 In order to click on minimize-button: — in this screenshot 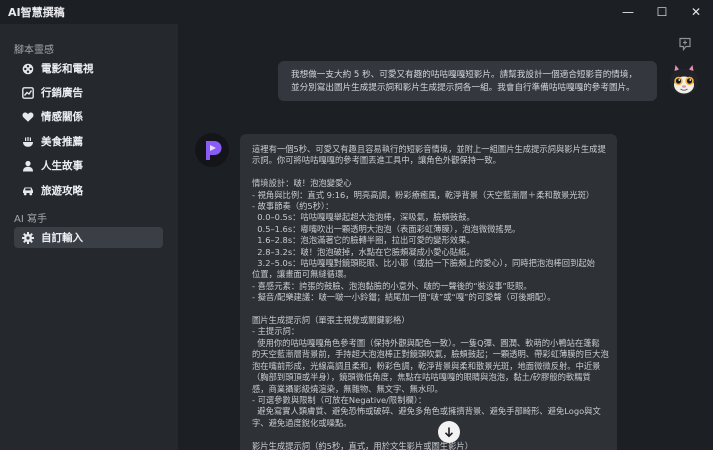, I will do `click(628, 12)`.